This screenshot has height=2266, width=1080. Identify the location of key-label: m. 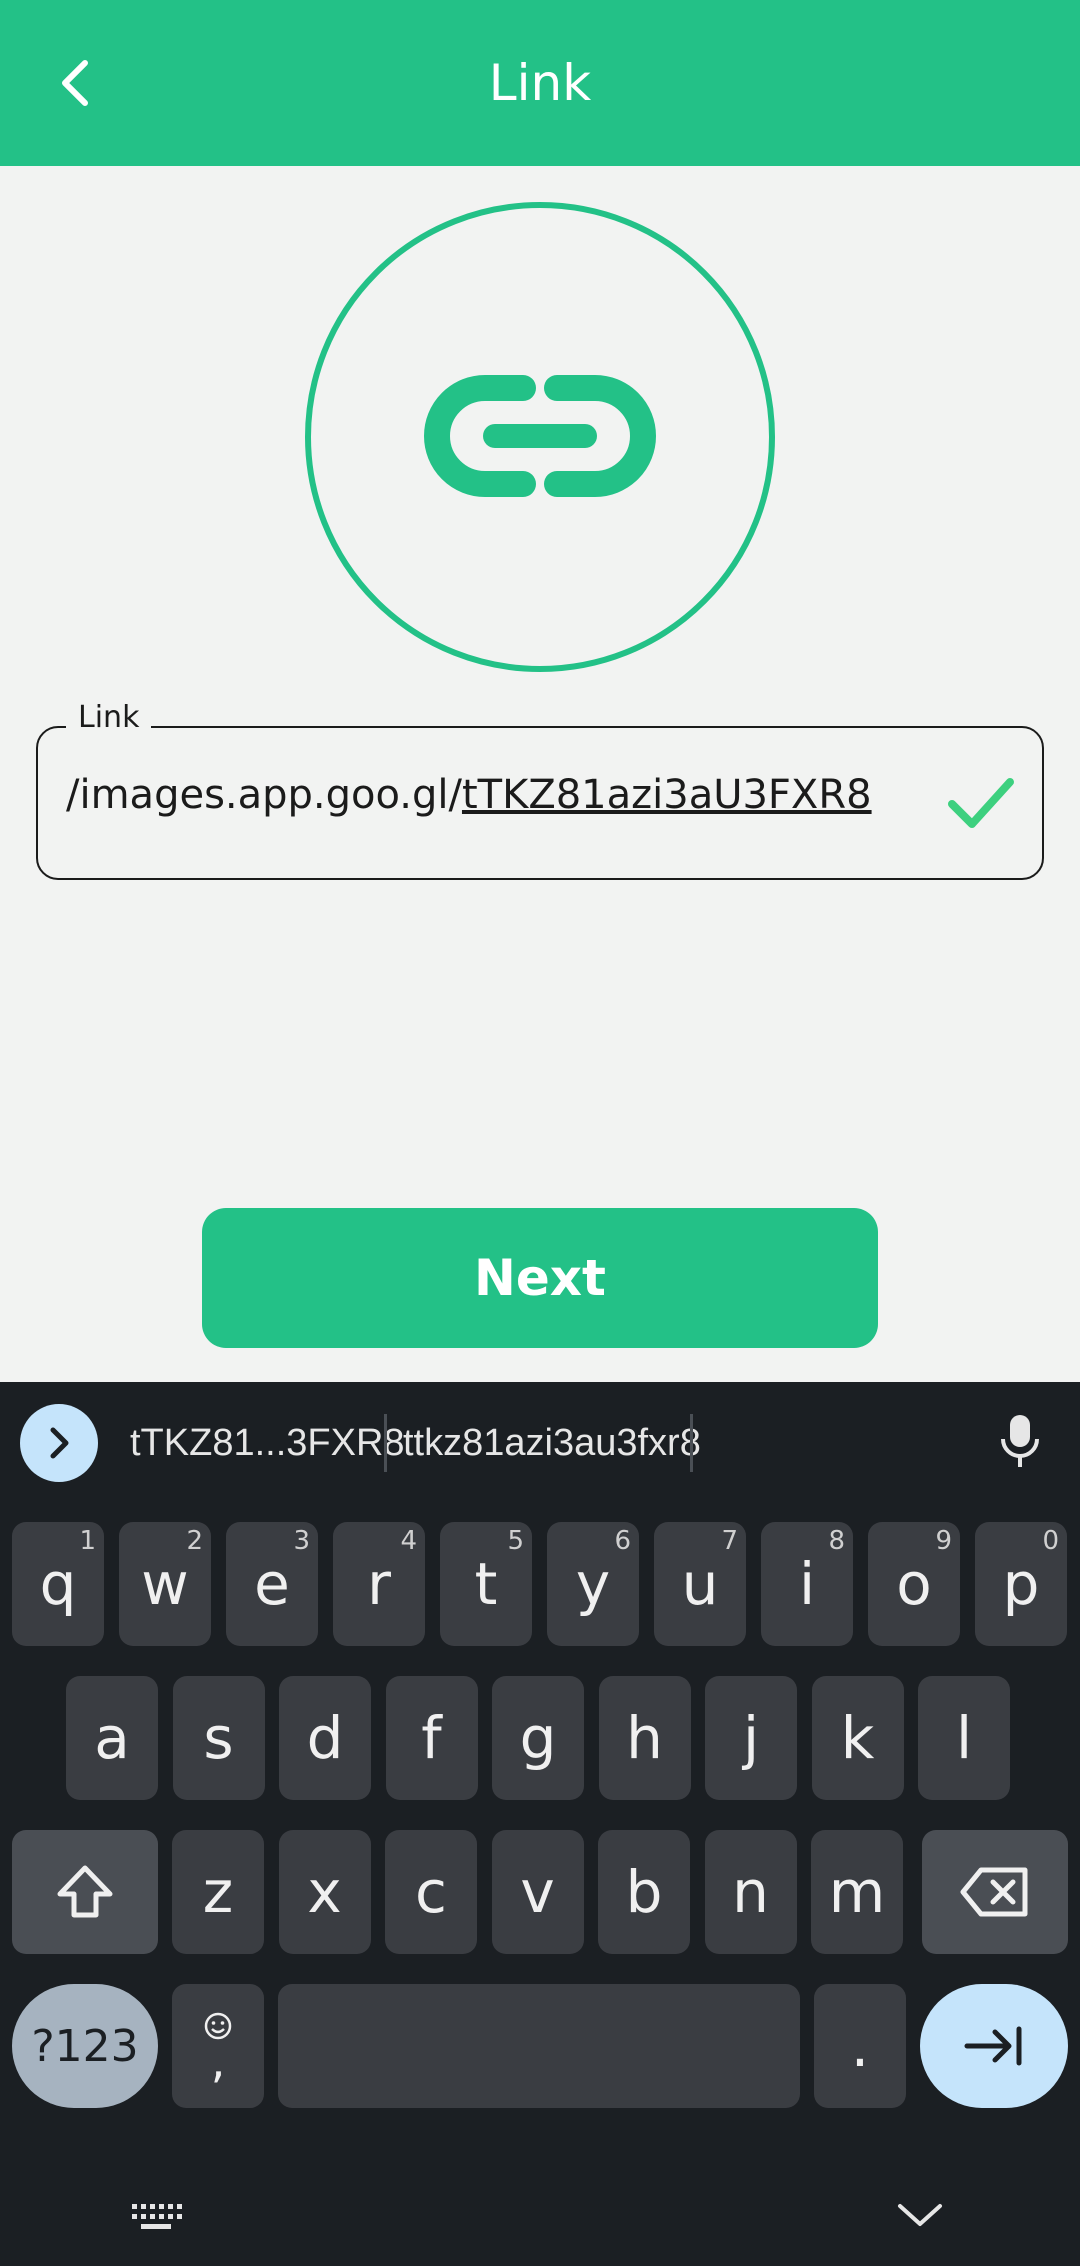
(857, 1892).